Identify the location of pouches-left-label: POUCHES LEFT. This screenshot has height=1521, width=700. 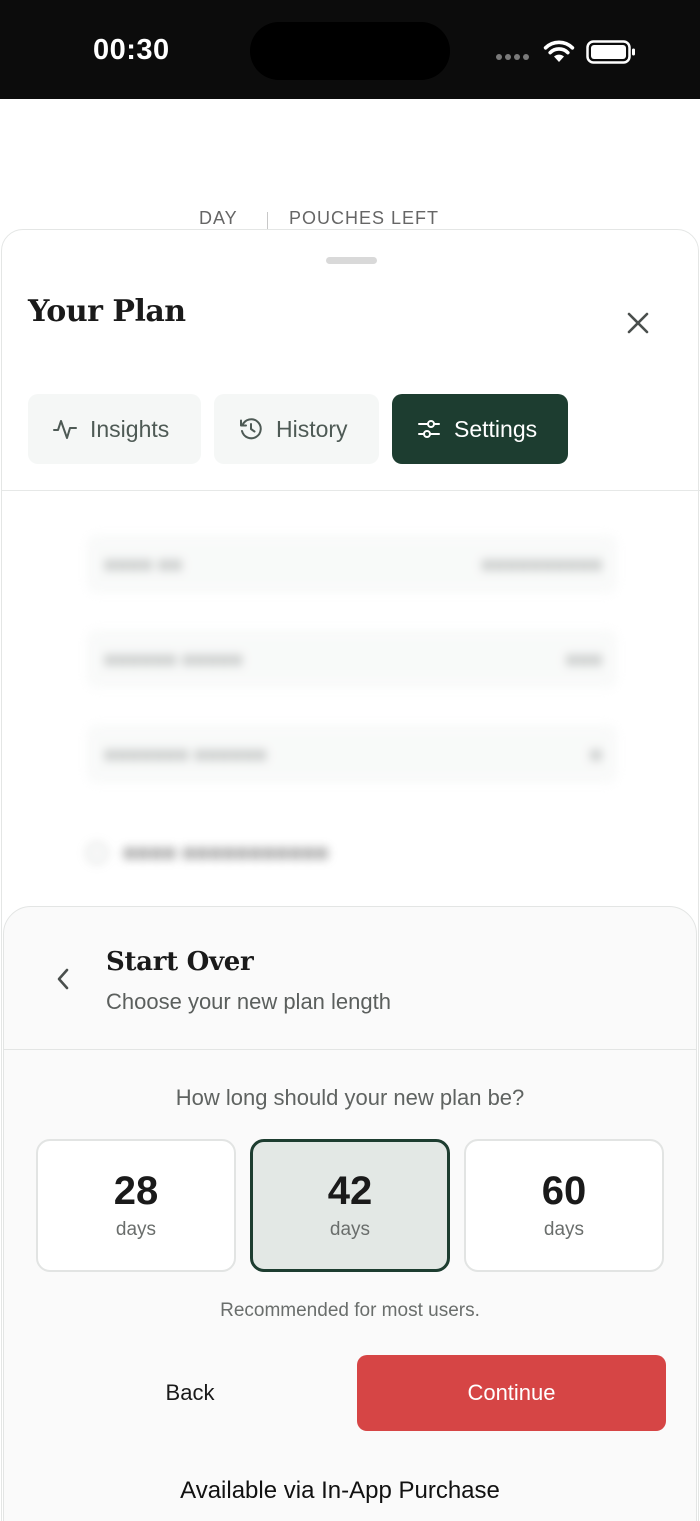
(364, 218).